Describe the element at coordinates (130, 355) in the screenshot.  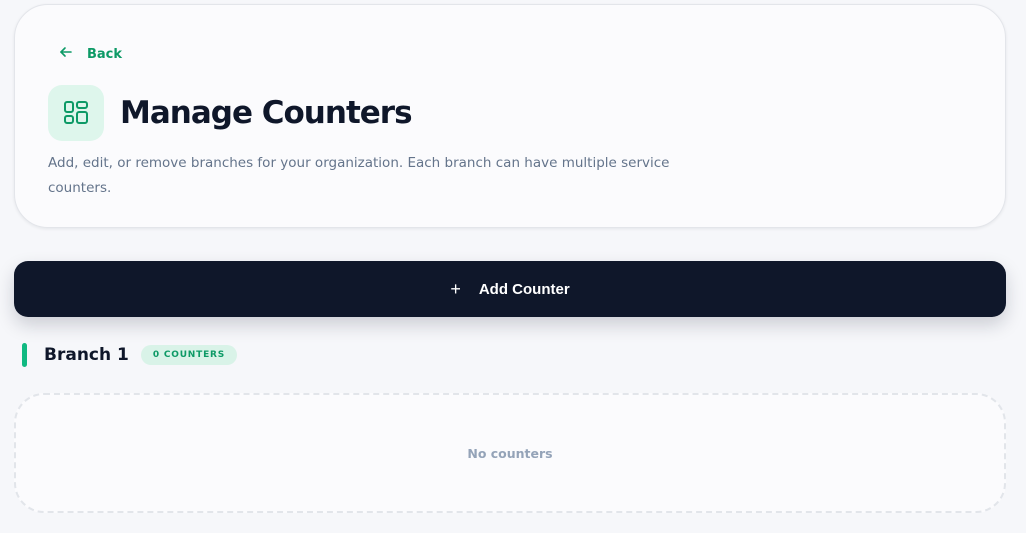
I see `branch-header: Branch 1 0 COUNTERS` at that location.